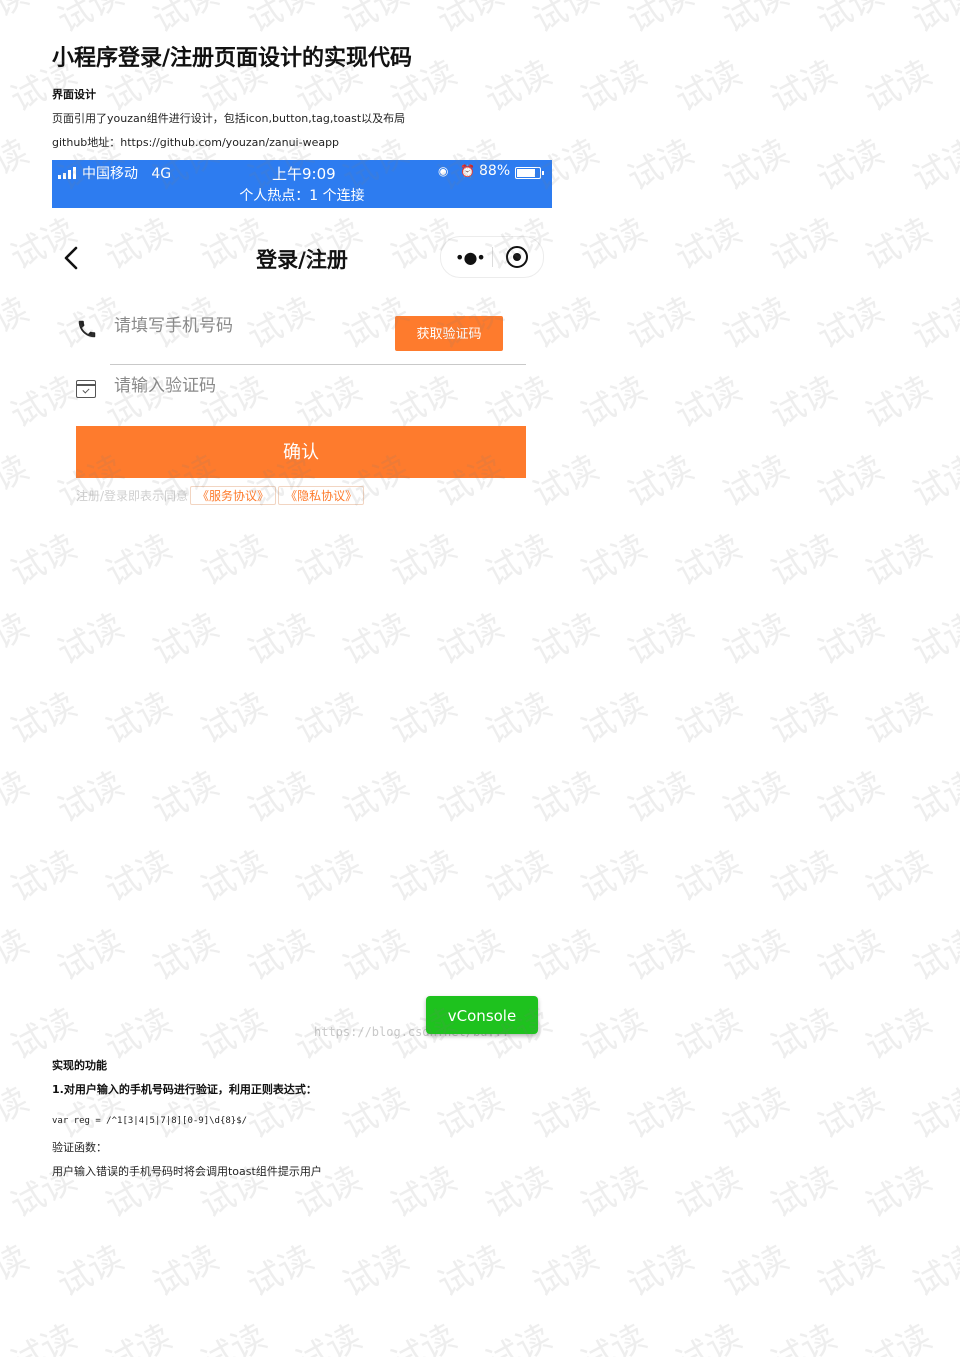 The image size is (960, 1357). What do you see at coordinates (233, 495) in the screenshot?
I see `service-agreement-tag: 《服务协议》` at bounding box center [233, 495].